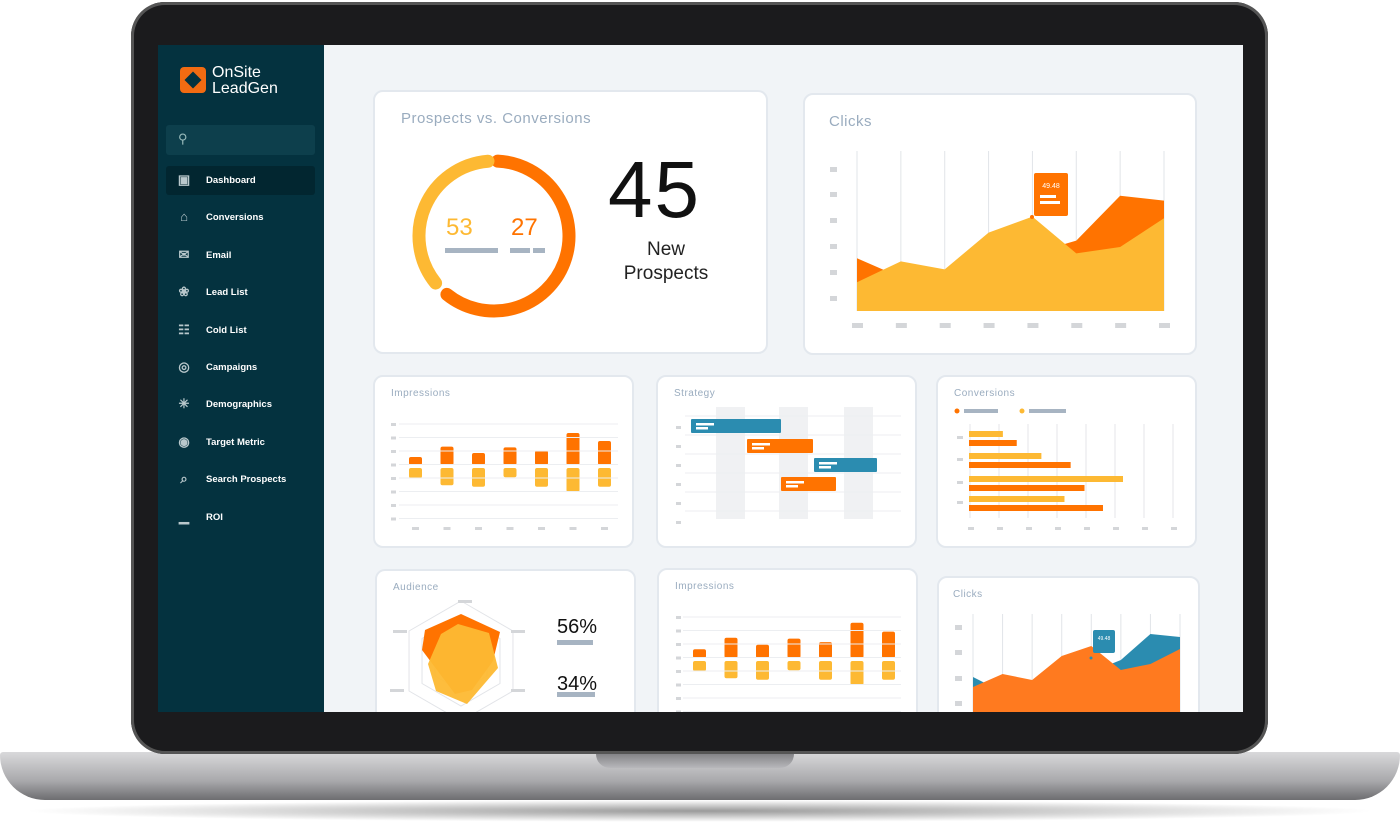 This screenshot has width=1400, height=833. What do you see at coordinates (235, 218) in the screenshot?
I see `sidebar-item-label: Conversions` at bounding box center [235, 218].